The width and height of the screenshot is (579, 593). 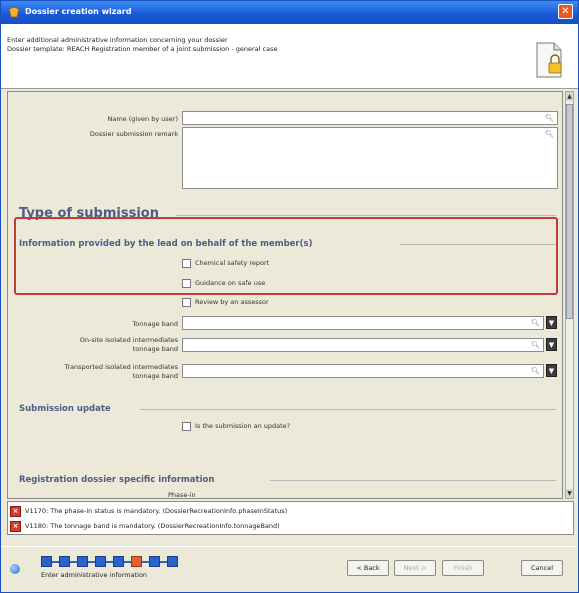 I want to click on checkbox-label: Is the submission an update?, so click(x=243, y=426).